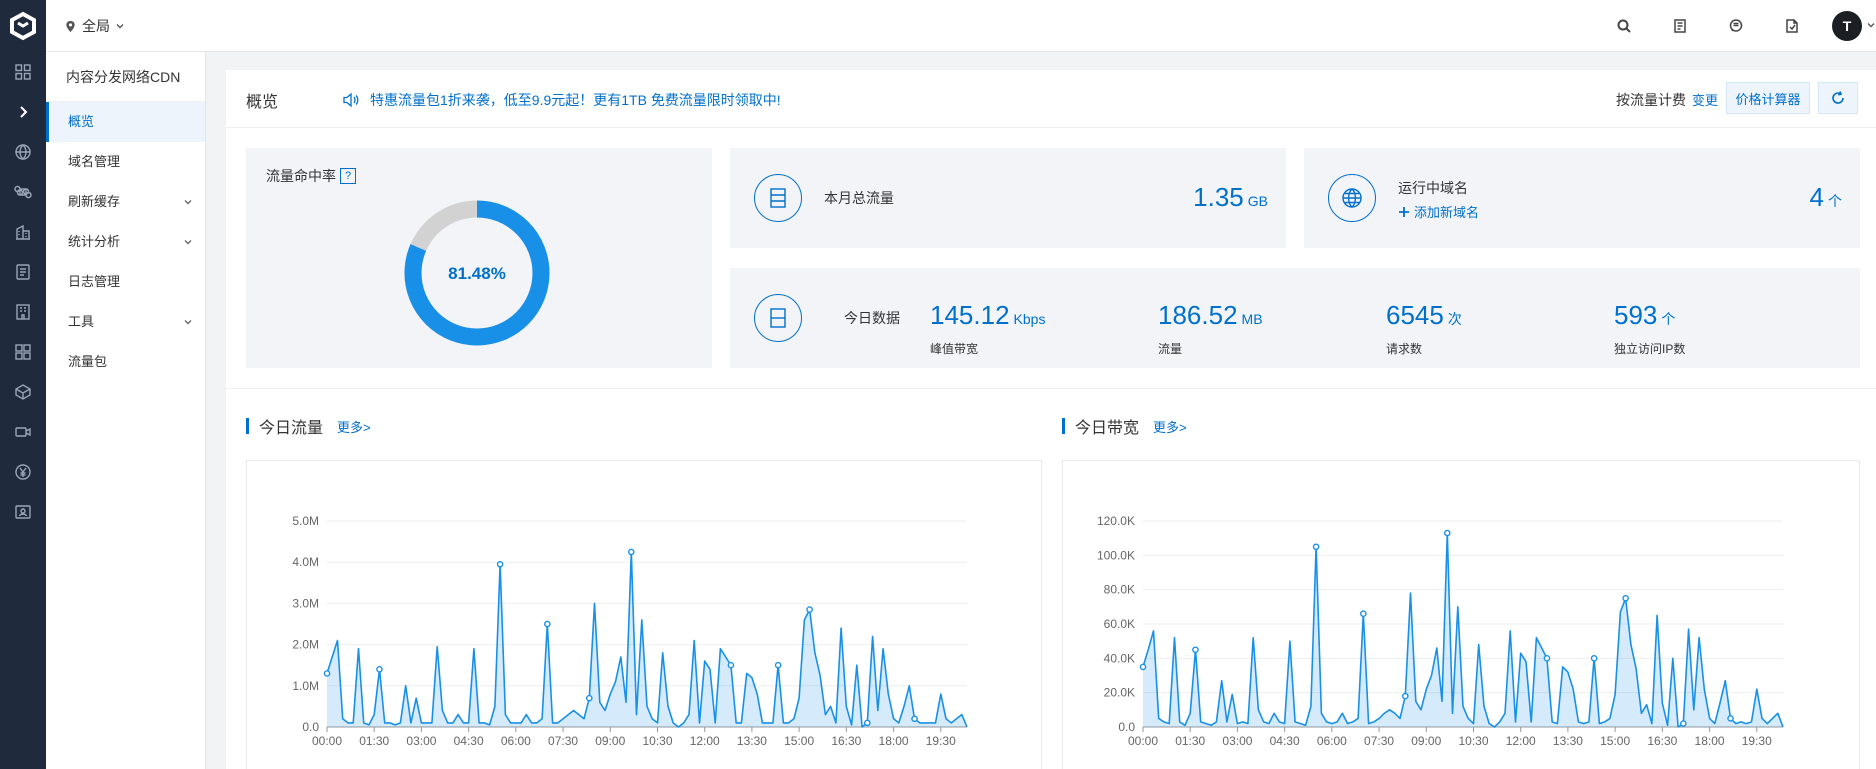 Image resolution: width=1876 pixels, height=769 pixels. I want to click on product-rail, so click(23, 384).